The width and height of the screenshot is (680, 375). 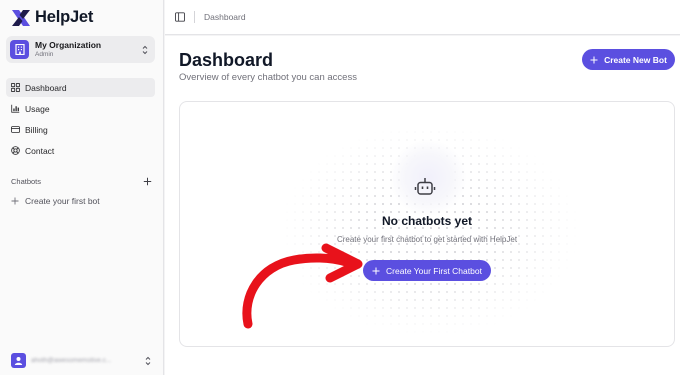 What do you see at coordinates (635, 59) in the screenshot?
I see `create-new-bot-label: Create New Bot` at bounding box center [635, 59].